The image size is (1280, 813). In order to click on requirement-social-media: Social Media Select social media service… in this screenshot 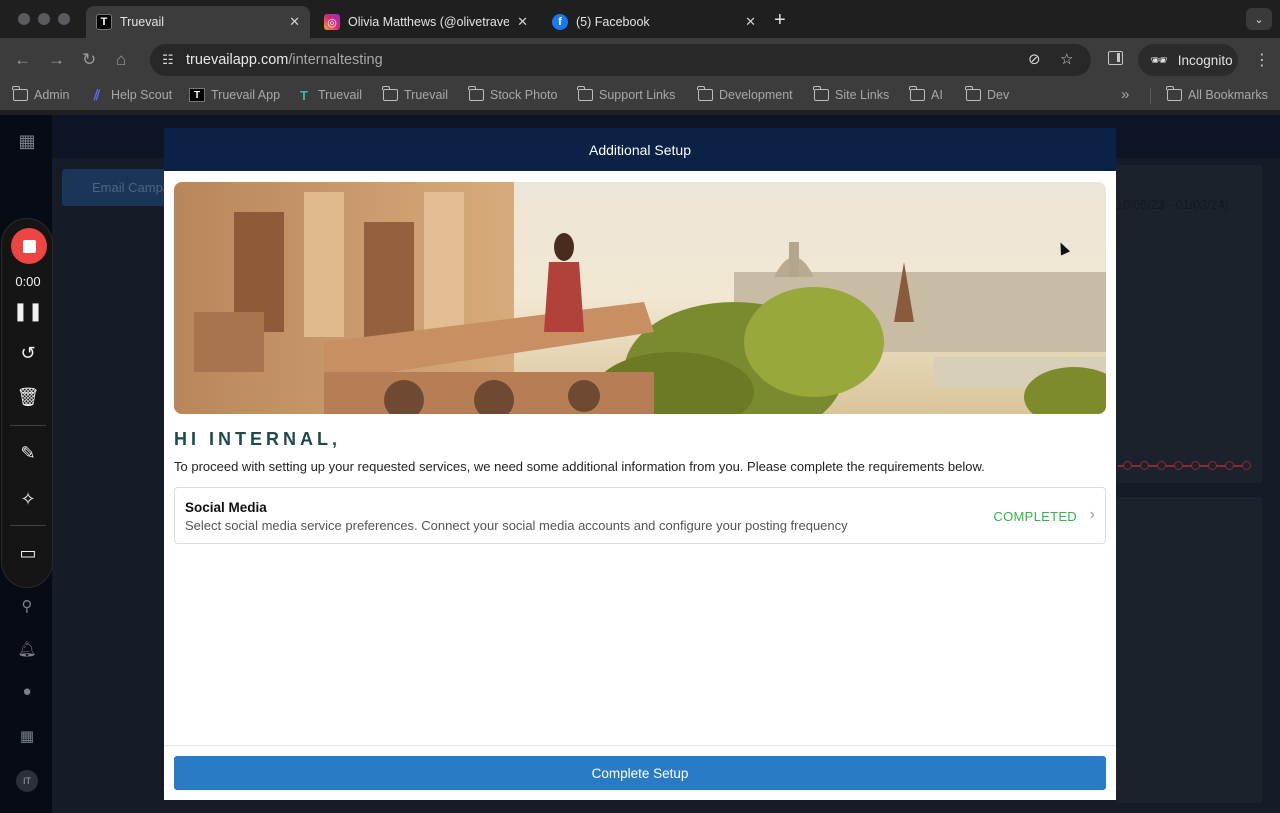, I will do `click(640, 515)`.